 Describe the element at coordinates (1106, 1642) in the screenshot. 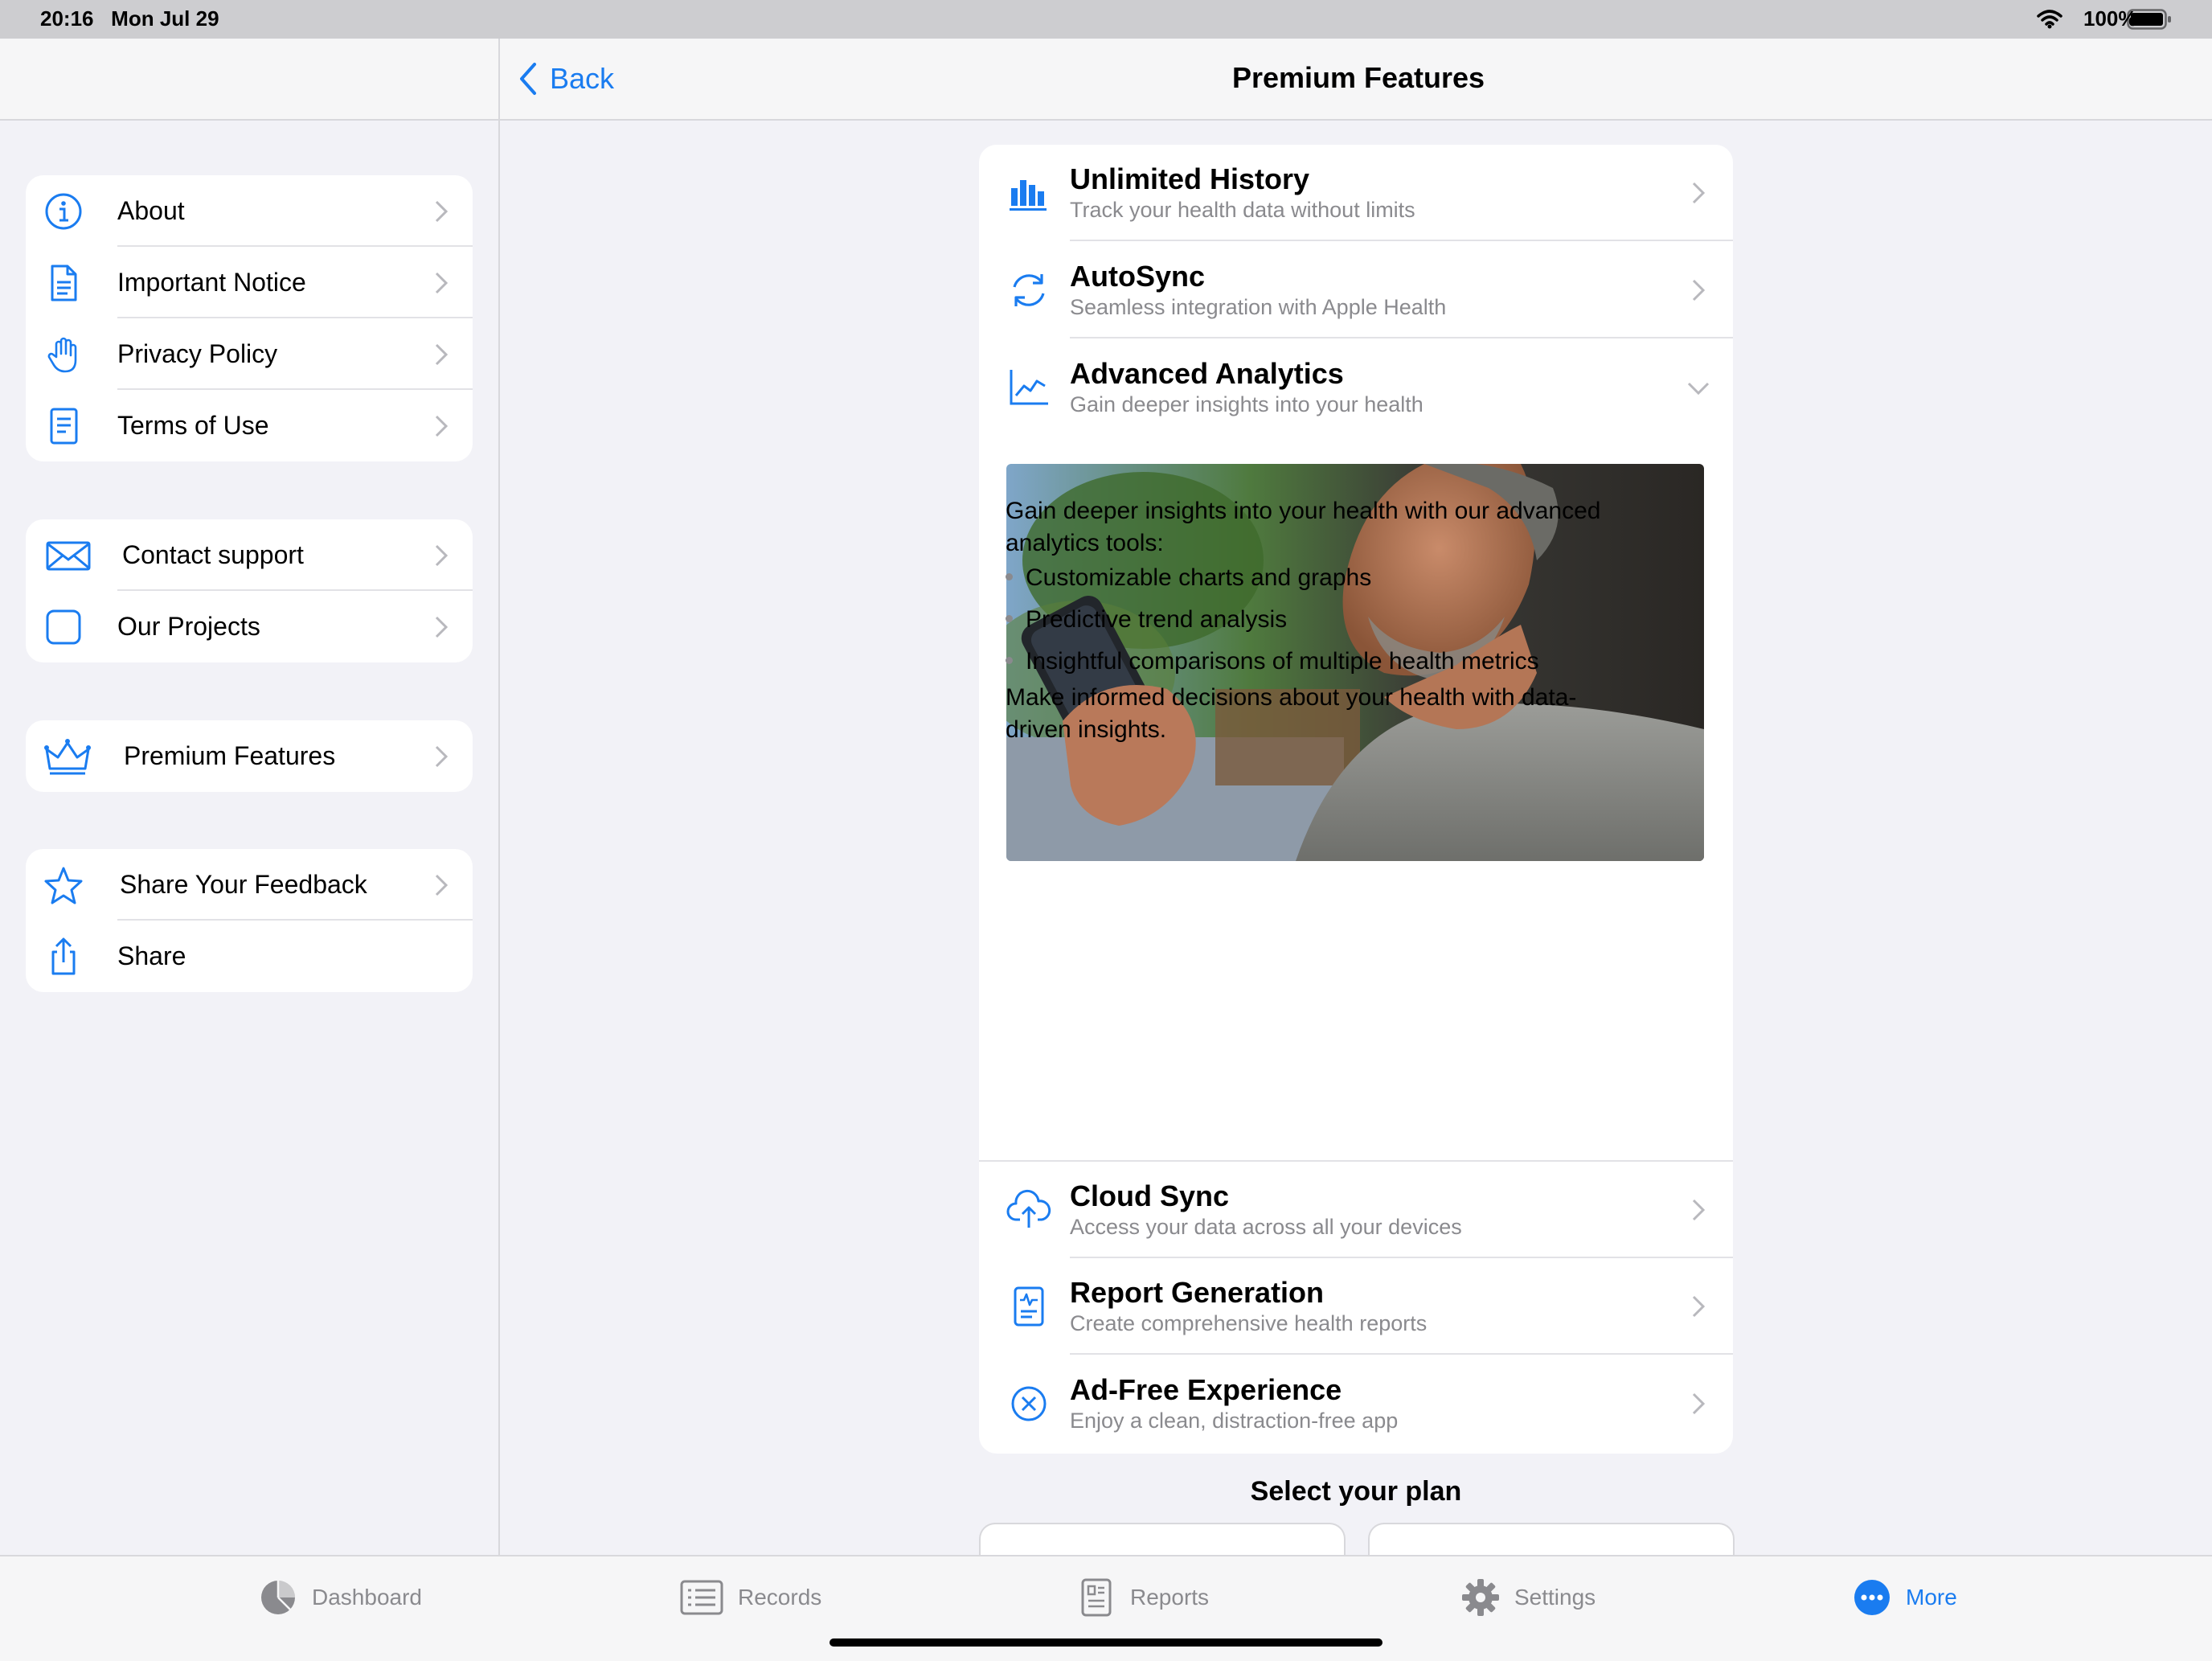

I see `home-indicator` at that location.